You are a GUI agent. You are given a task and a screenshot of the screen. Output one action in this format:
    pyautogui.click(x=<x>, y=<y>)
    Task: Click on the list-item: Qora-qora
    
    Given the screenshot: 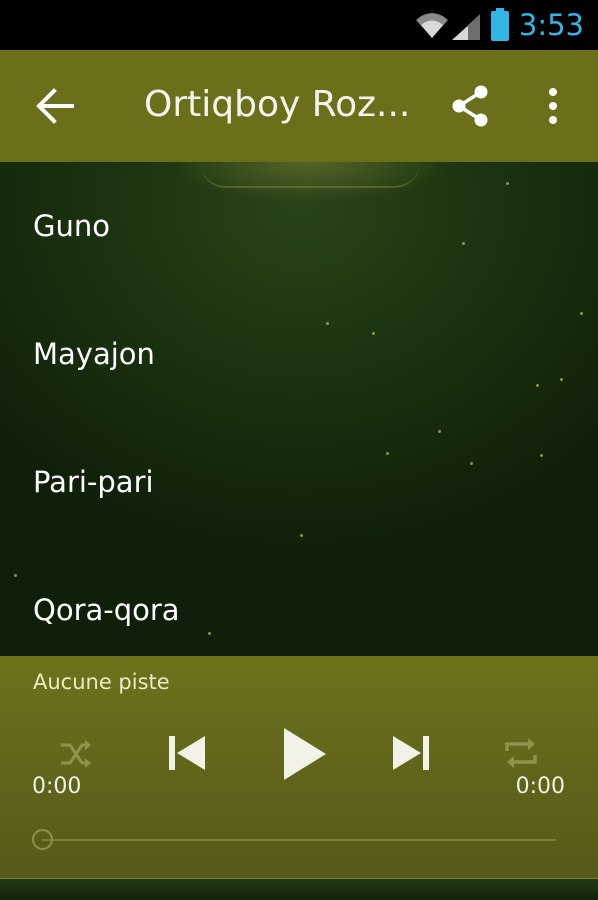 What is the action you would take?
    pyautogui.click(x=299, y=601)
    